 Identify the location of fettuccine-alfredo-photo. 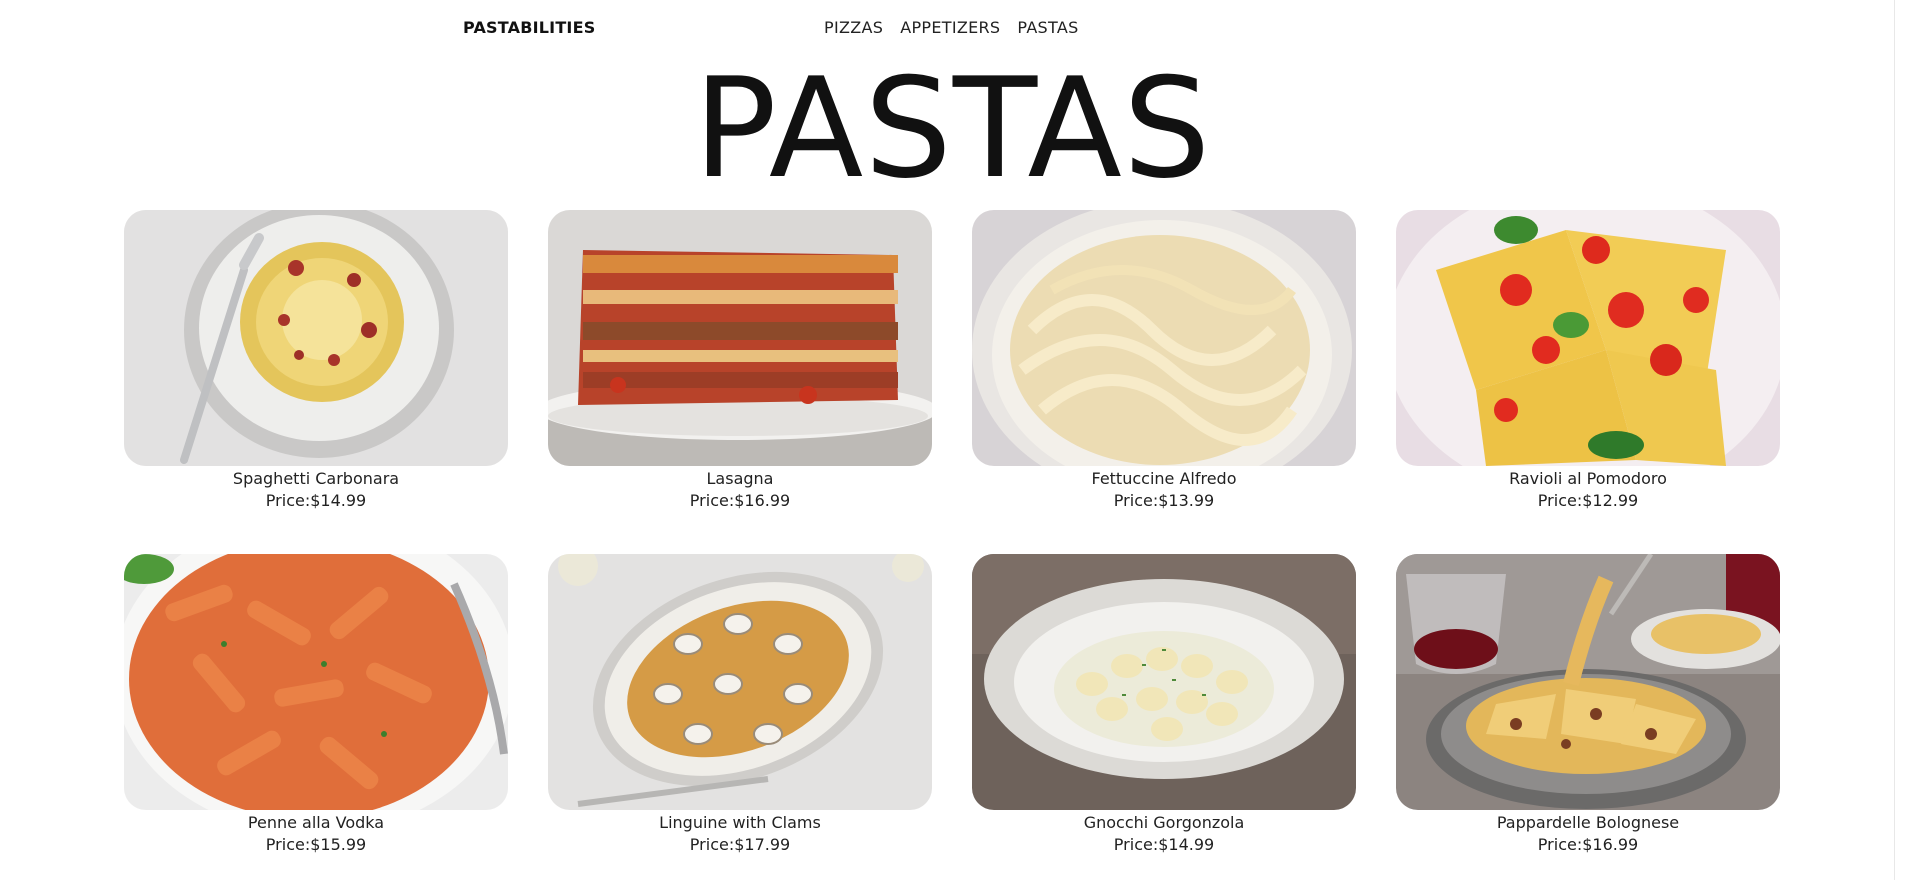
(1164, 338).